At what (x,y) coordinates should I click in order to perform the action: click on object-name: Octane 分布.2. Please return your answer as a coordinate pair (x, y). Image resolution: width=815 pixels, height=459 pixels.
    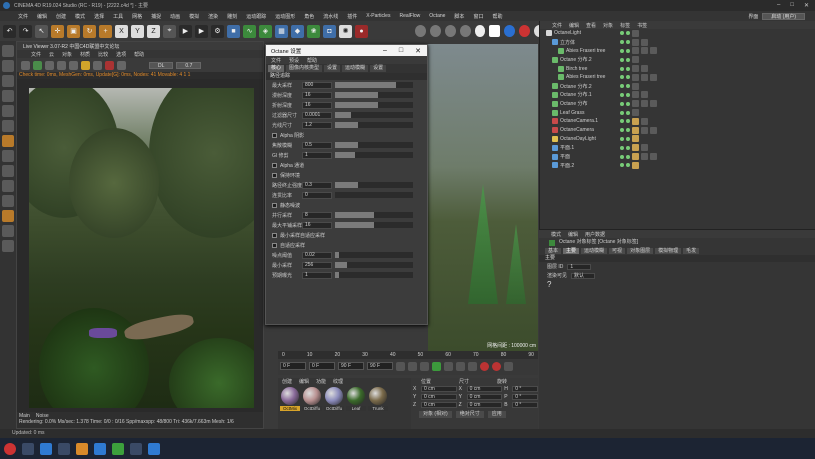
    Looking at the image, I should click on (576, 59).